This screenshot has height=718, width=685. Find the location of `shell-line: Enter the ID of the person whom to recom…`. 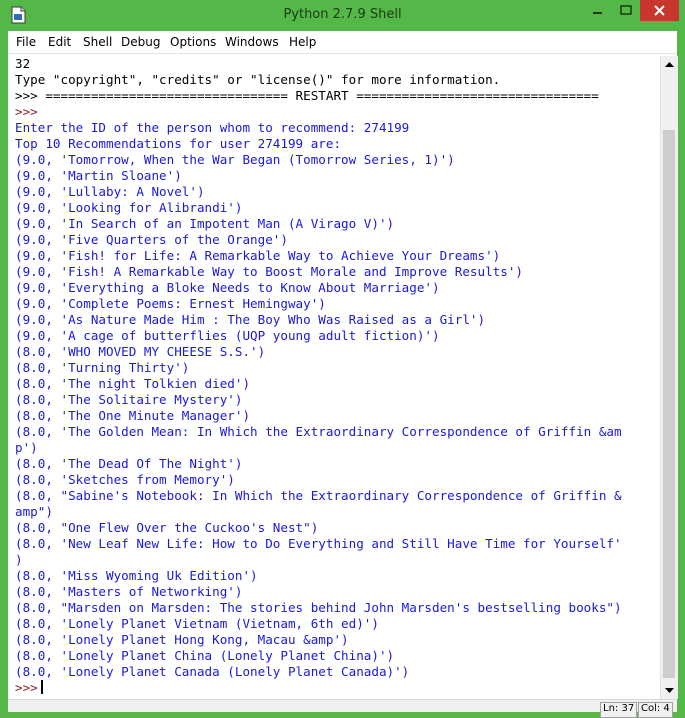

shell-line: Enter the ID of the person whom to recom… is located at coordinates (212, 127).